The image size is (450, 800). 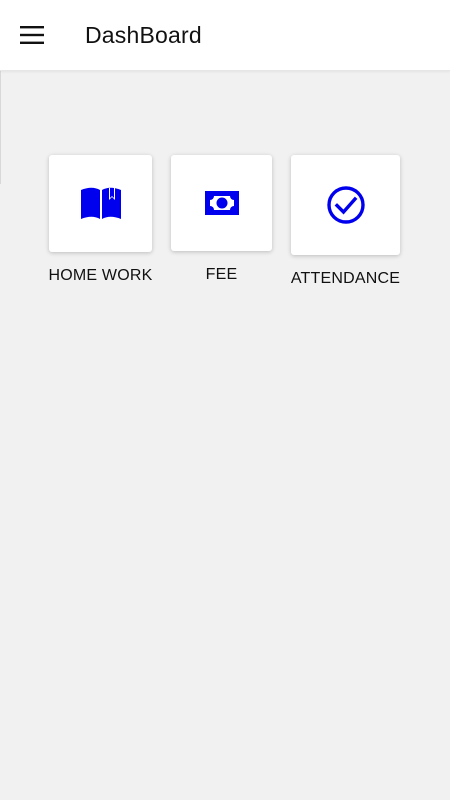 I want to click on home-work-card, so click(x=100, y=203).